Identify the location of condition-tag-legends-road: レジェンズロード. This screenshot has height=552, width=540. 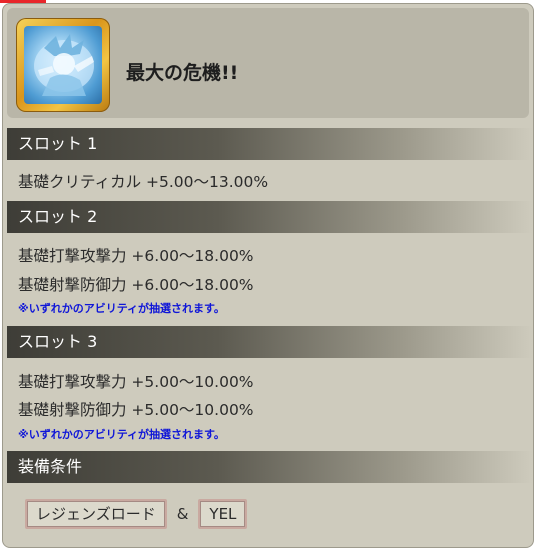
(96, 514).